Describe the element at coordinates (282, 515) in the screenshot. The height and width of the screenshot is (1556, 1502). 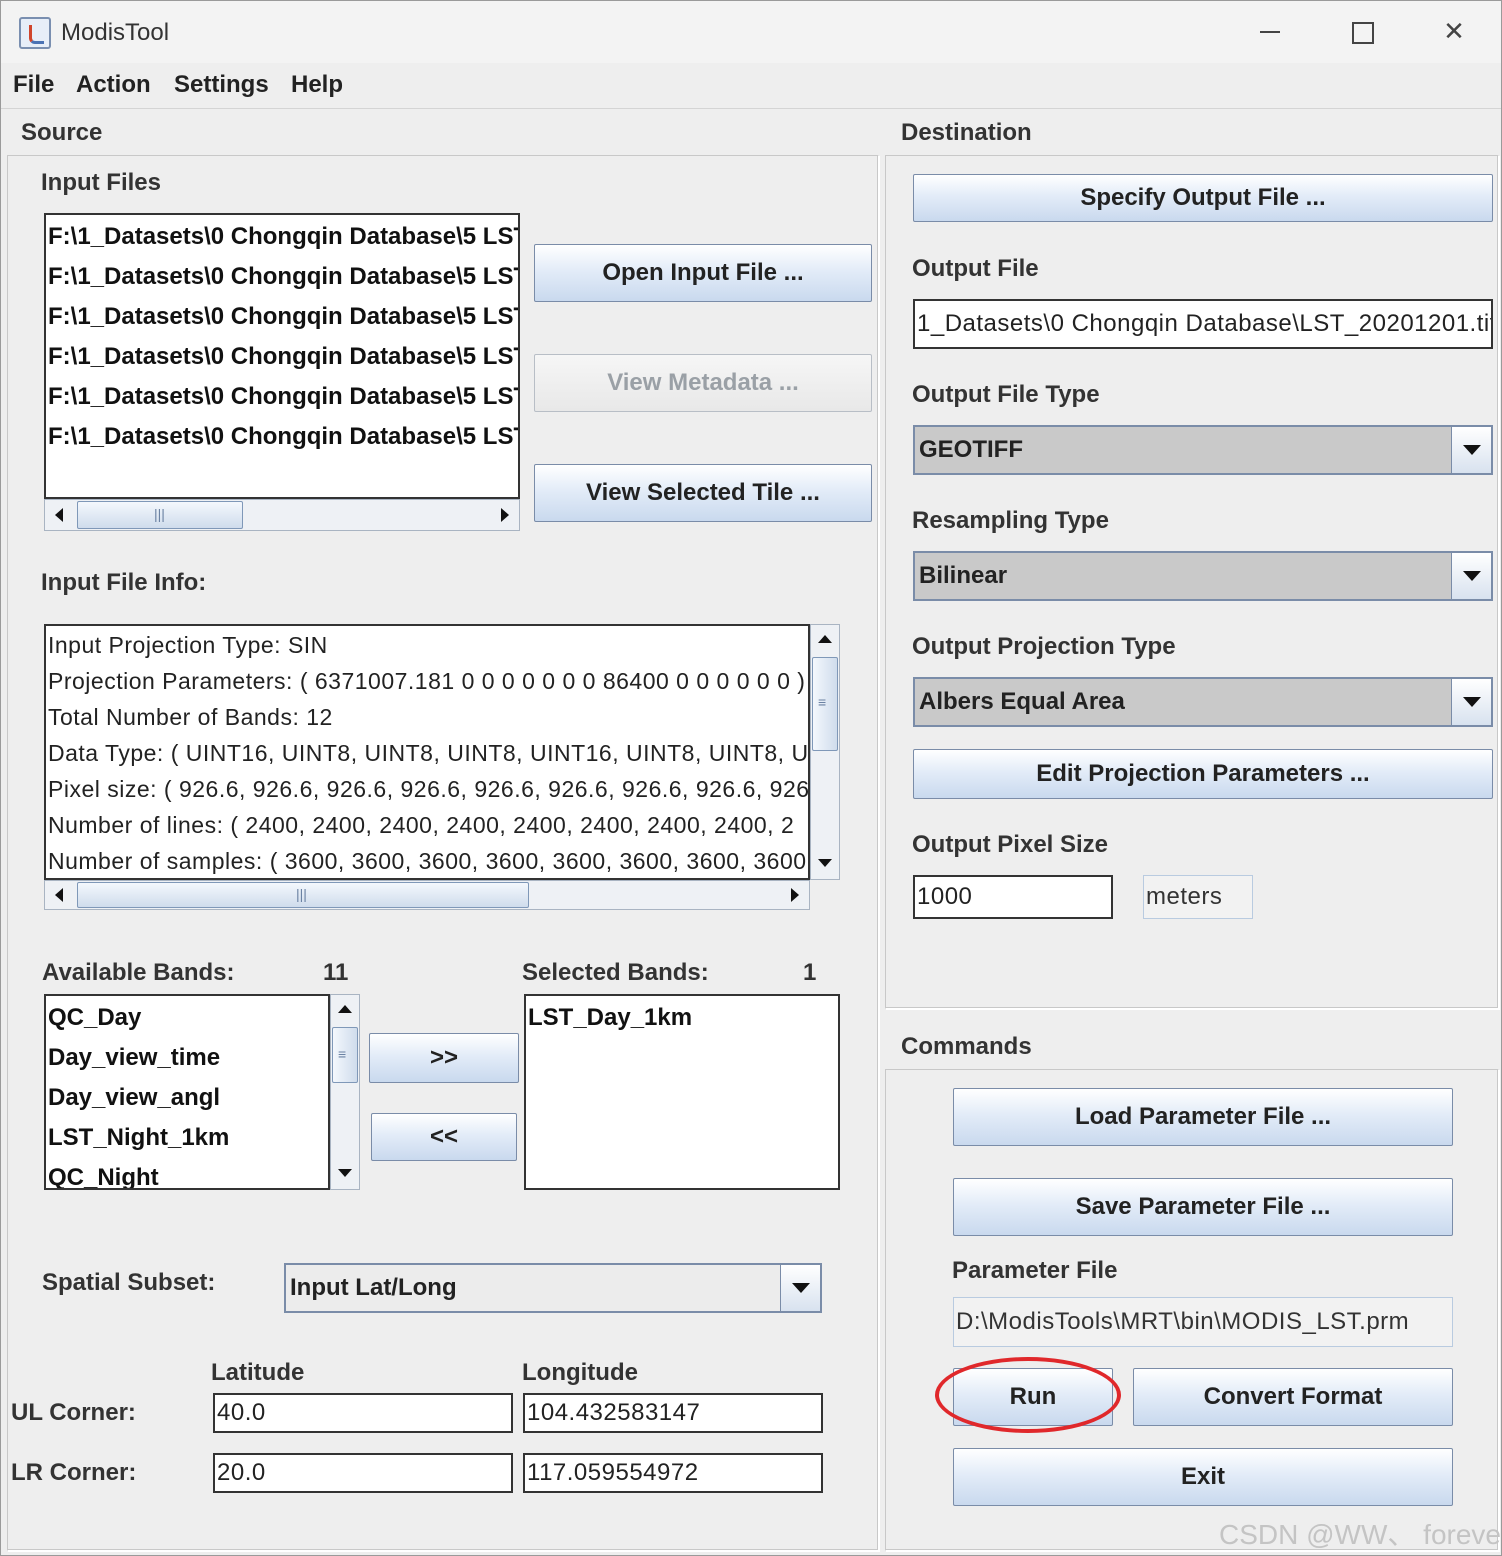
I see `input-files-hscrollbar: |||` at that location.